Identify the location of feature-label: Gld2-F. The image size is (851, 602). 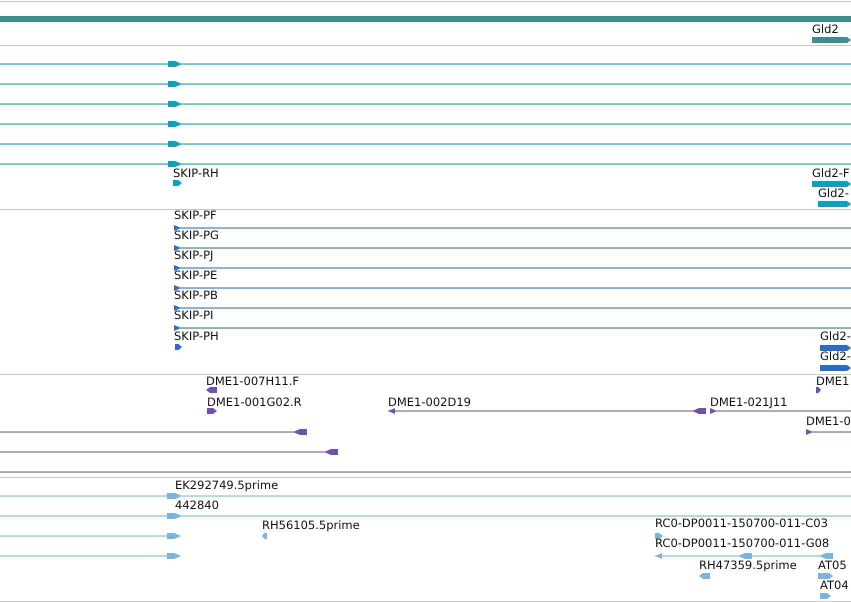
(831, 173).